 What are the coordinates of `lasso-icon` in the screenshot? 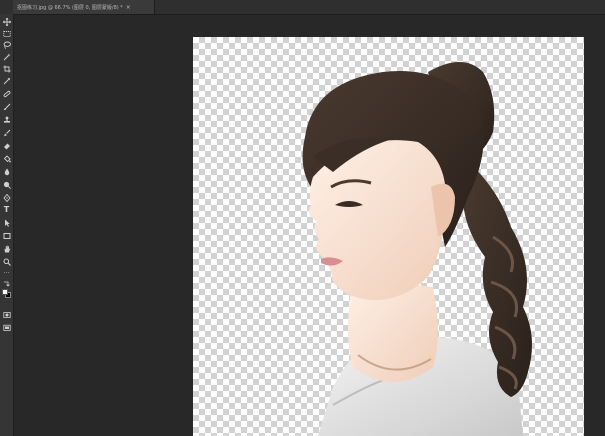 It's located at (6, 44).